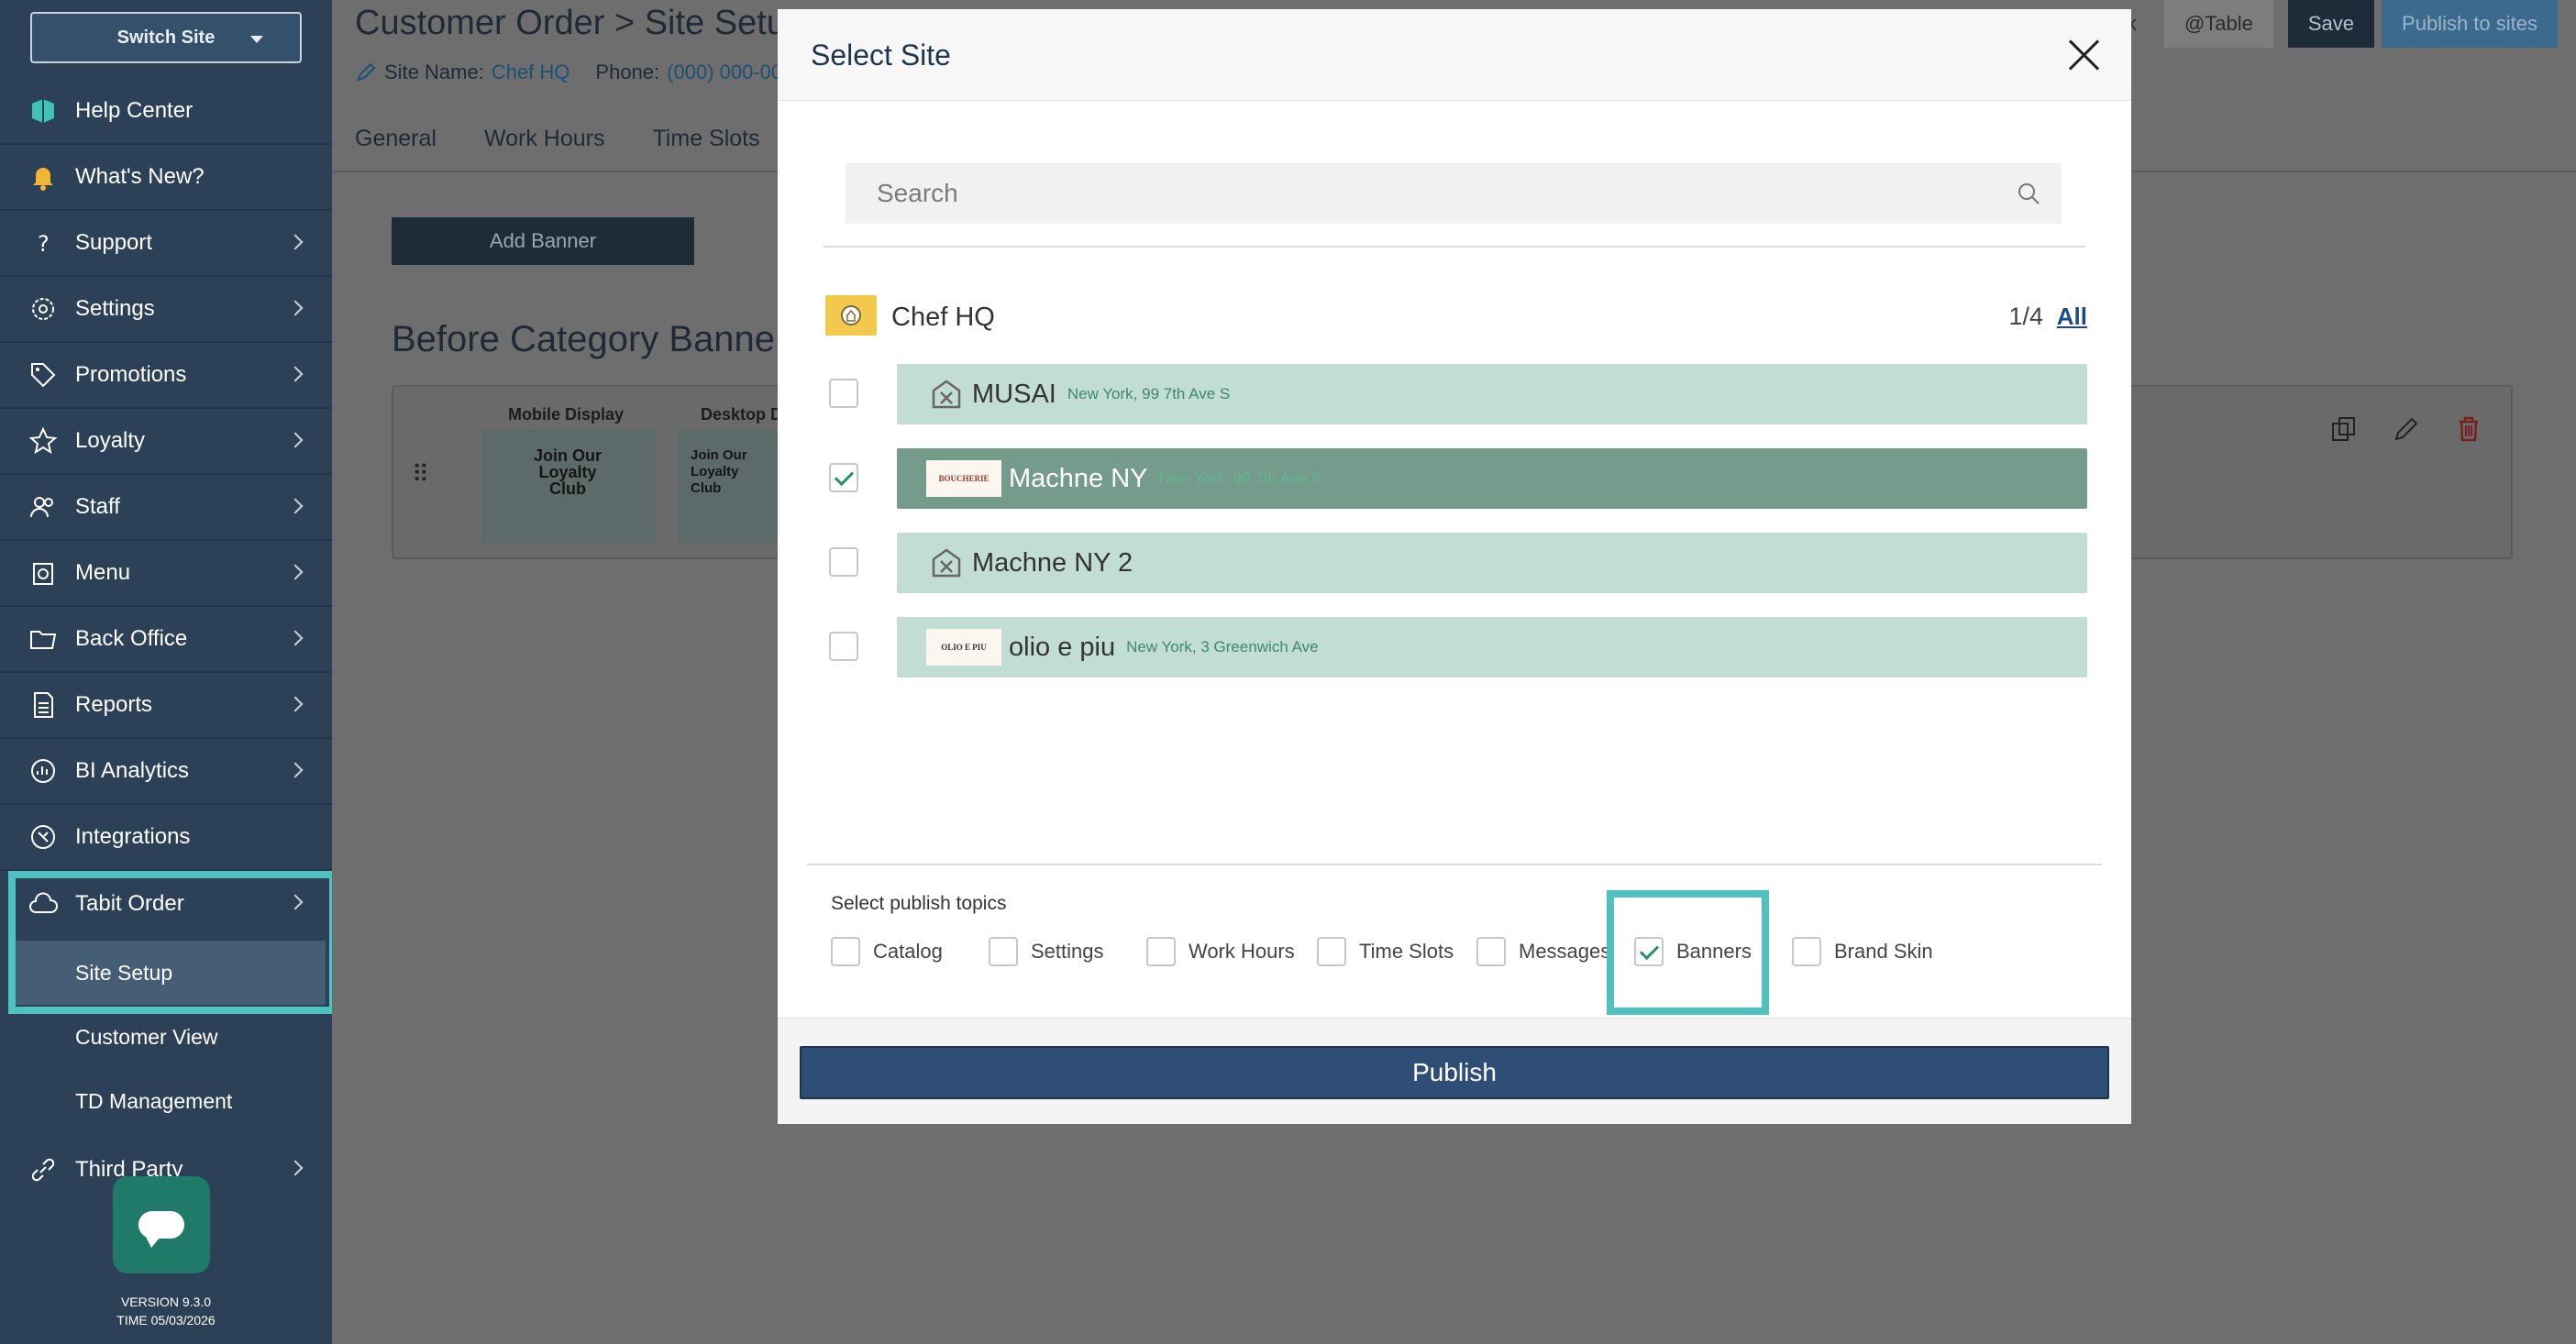 The width and height of the screenshot is (2576, 1344). What do you see at coordinates (166, 1311) in the screenshot?
I see `version-info: VERSION 9.3.0 TIME 05/03/2026` at bounding box center [166, 1311].